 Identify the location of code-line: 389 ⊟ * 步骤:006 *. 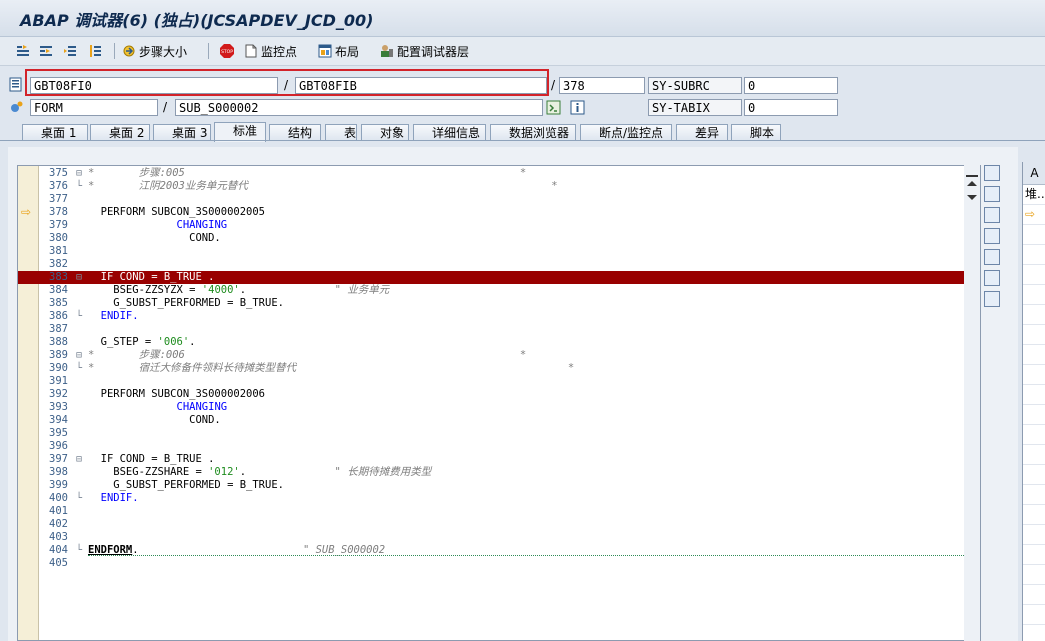
(493, 355).